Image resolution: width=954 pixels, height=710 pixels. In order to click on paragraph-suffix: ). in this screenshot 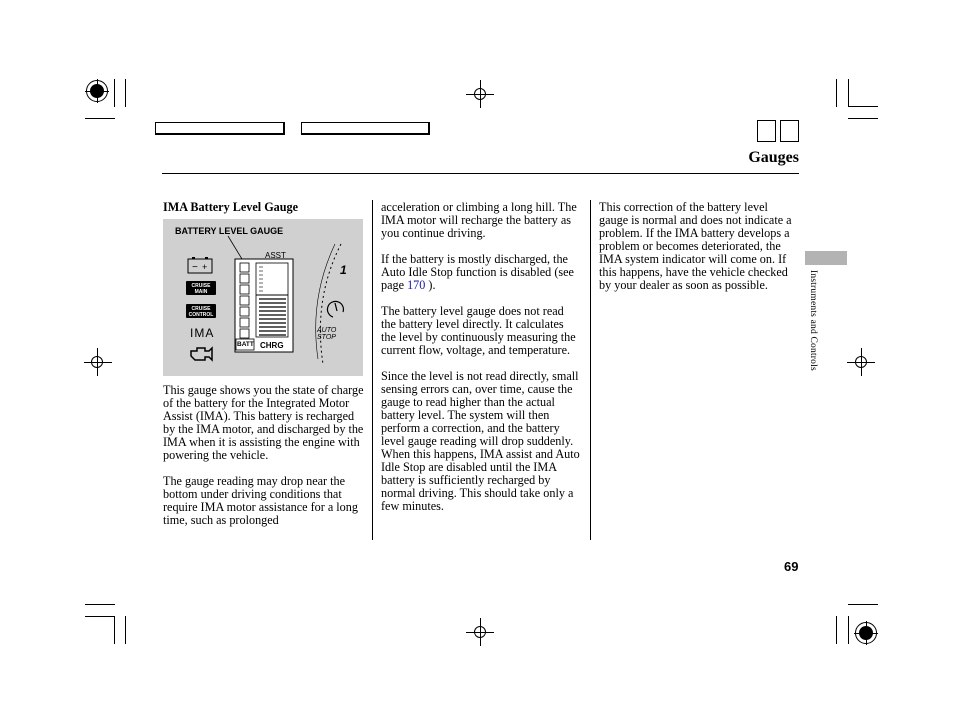, I will do `click(430, 285)`.